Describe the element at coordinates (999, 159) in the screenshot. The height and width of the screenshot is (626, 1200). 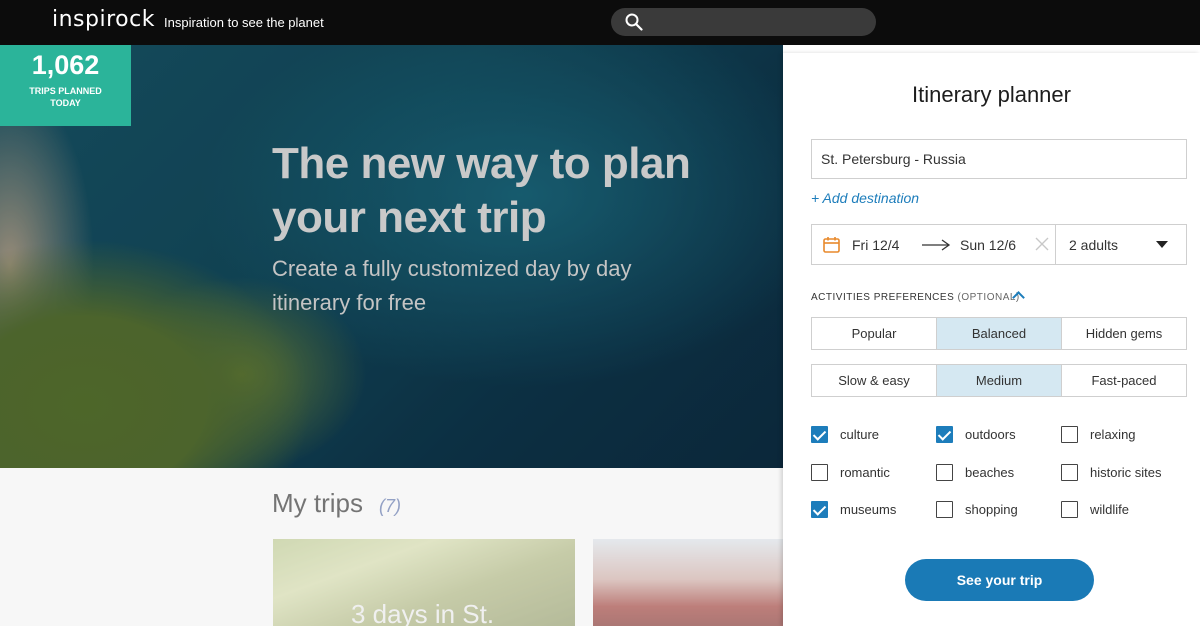
I see `destination-input: St. Petersburg - Russia` at that location.